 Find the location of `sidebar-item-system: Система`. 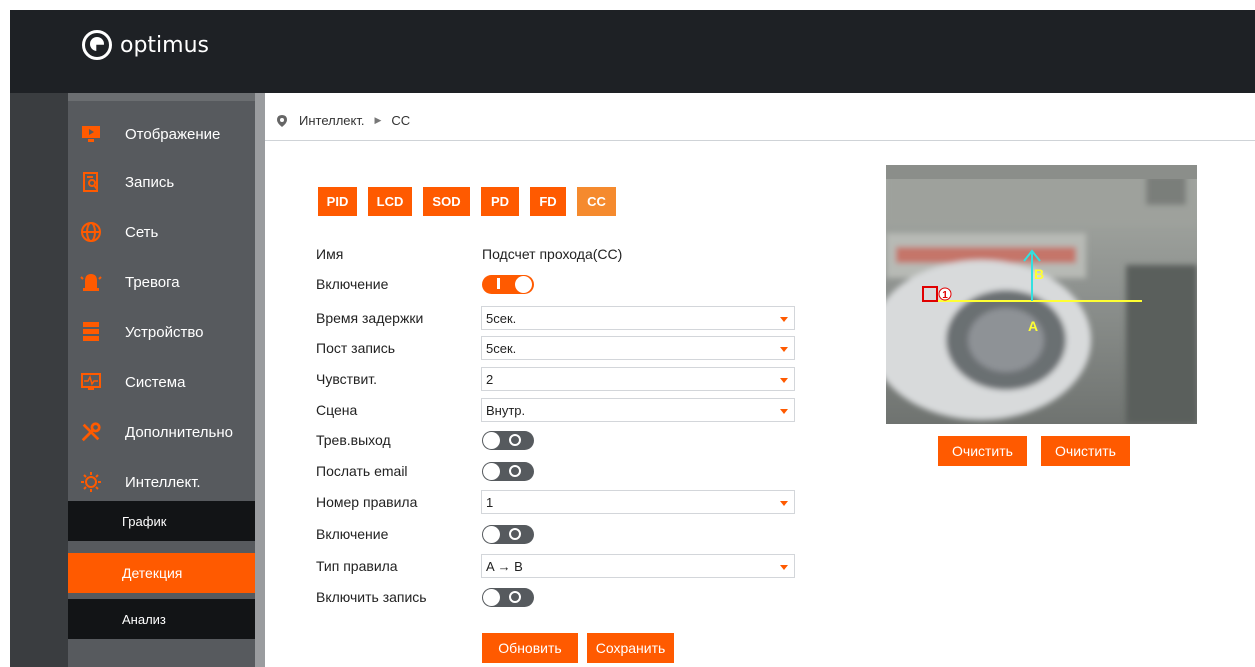

sidebar-item-system: Система is located at coordinates (161, 382).